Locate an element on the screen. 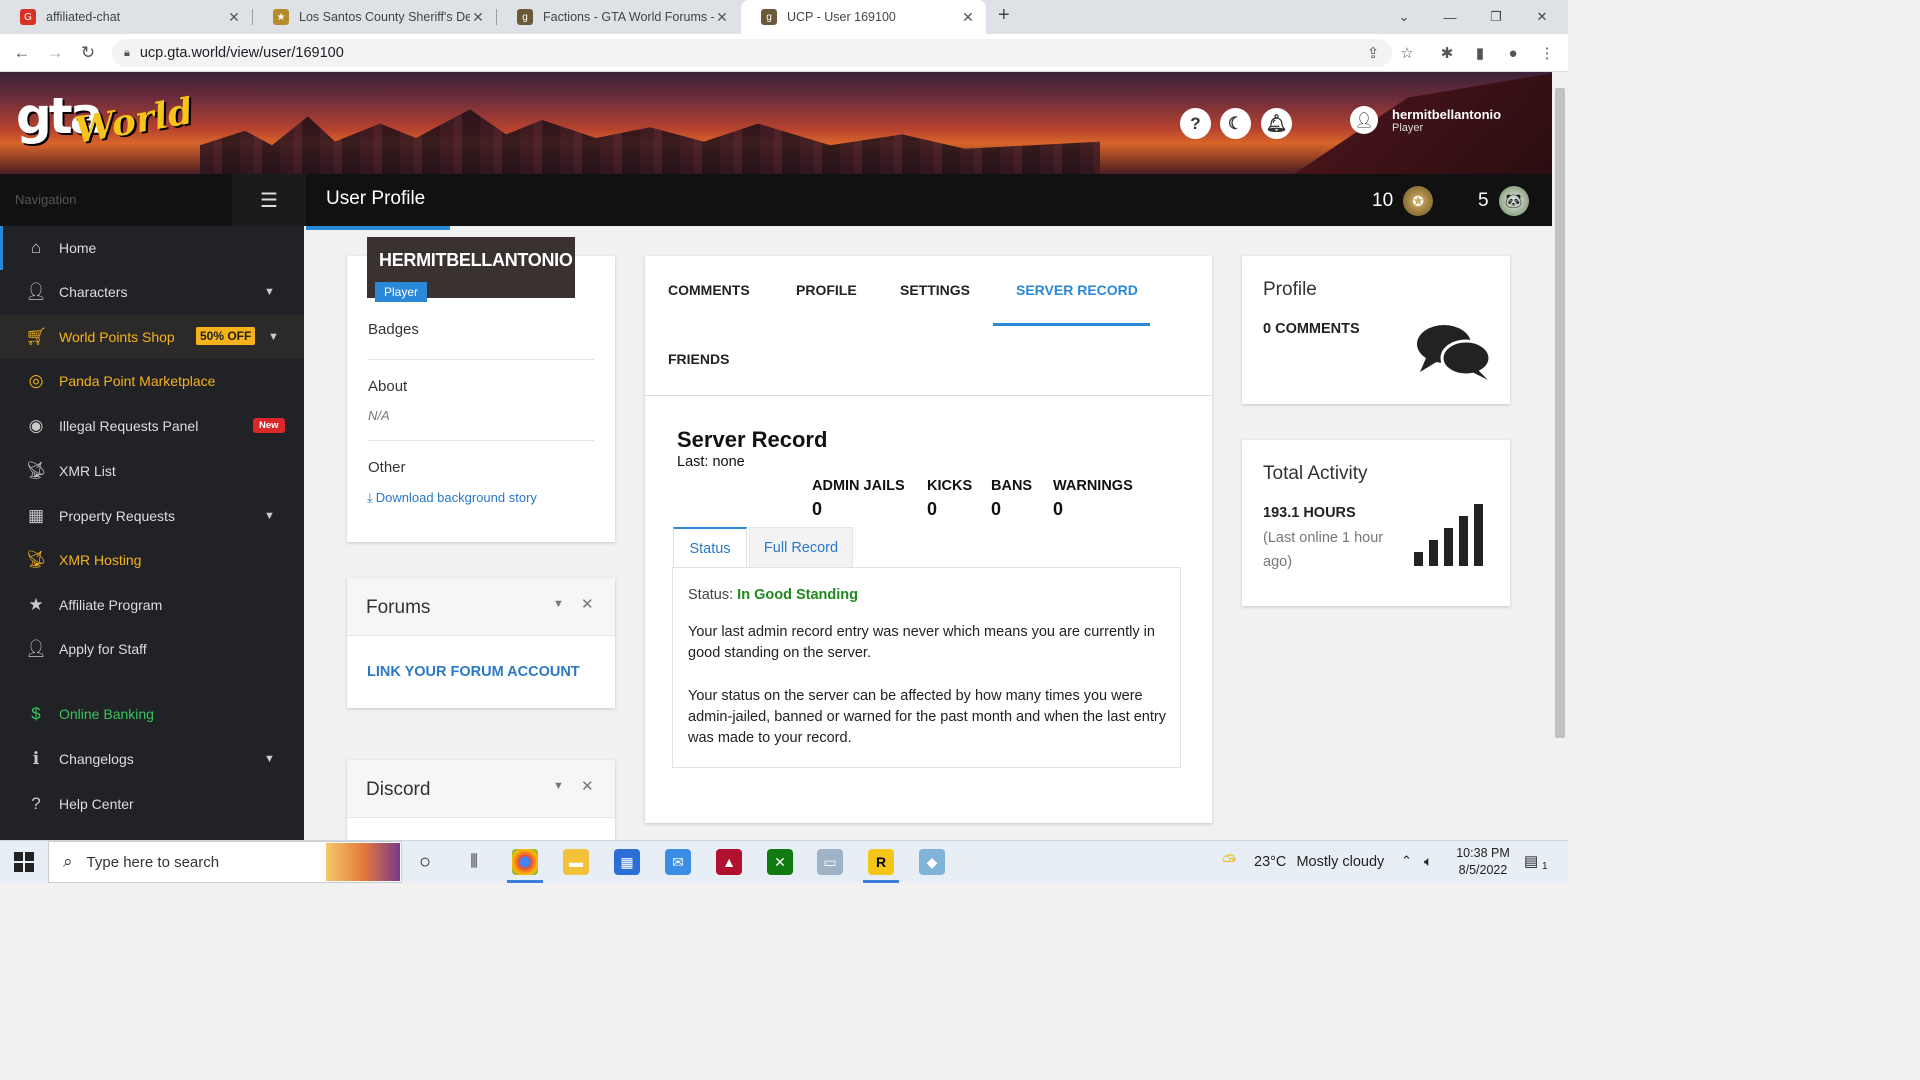 Image resolution: width=1920 pixels, height=1080 pixels. page-scrollbar is located at coordinates (1560, 456).